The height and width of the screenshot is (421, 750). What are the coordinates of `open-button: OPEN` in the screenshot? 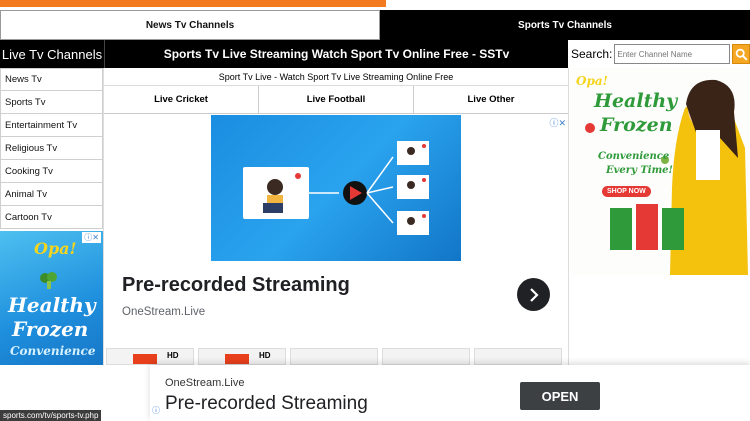 It's located at (560, 396).